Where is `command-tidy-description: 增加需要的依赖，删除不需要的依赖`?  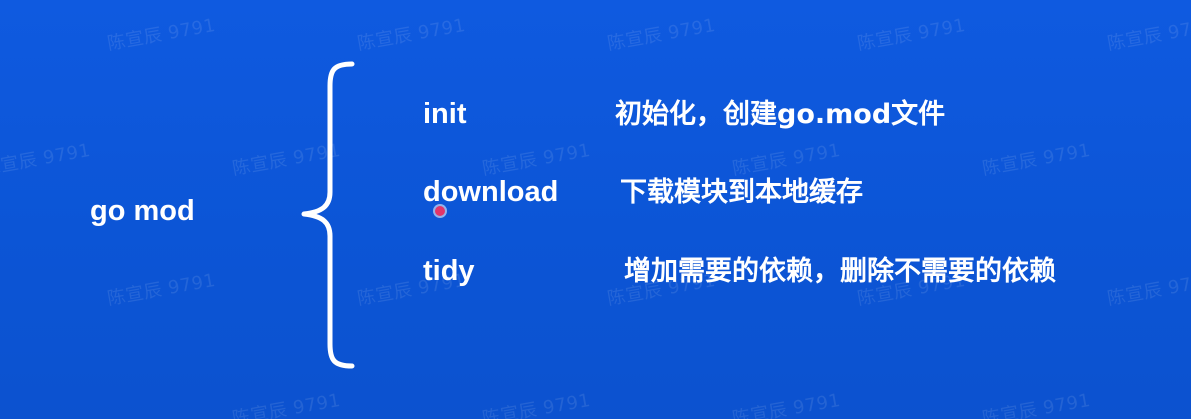 command-tidy-description: 增加需要的依赖，删除不需要的依赖 is located at coordinates (840, 271).